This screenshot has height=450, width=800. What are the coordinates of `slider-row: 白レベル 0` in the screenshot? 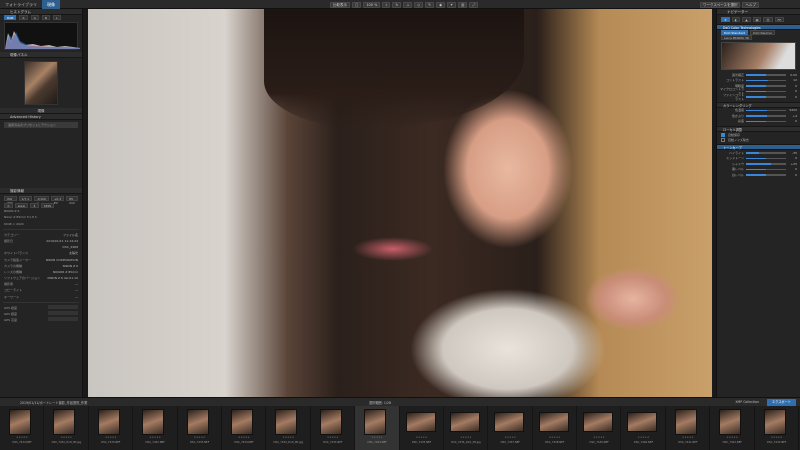 It's located at (758, 175).